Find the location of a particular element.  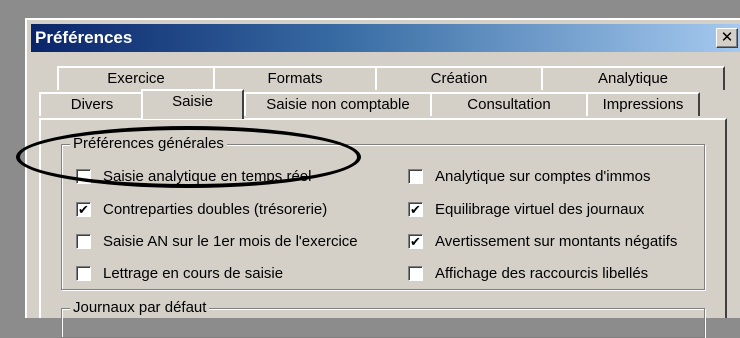

title-bar: Préférences ✕ is located at coordinates (385, 38).